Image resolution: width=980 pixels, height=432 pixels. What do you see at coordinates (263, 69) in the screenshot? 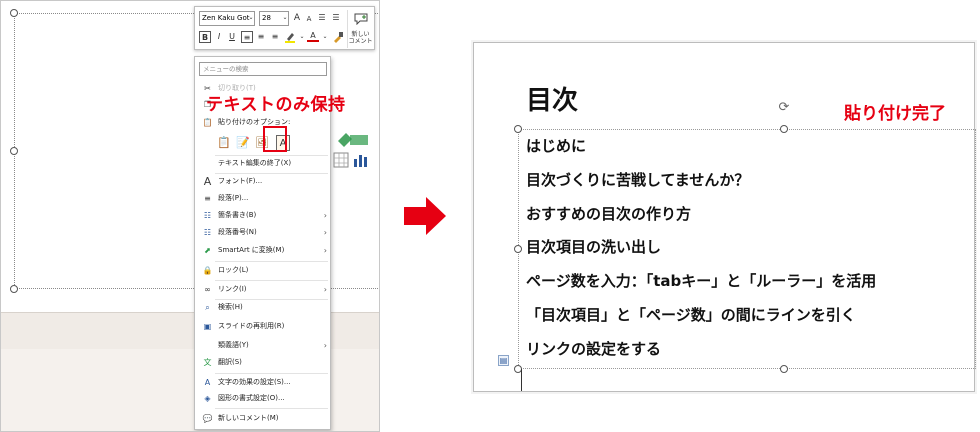
I see `menu-search-input: メニューの検索` at bounding box center [263, 69].